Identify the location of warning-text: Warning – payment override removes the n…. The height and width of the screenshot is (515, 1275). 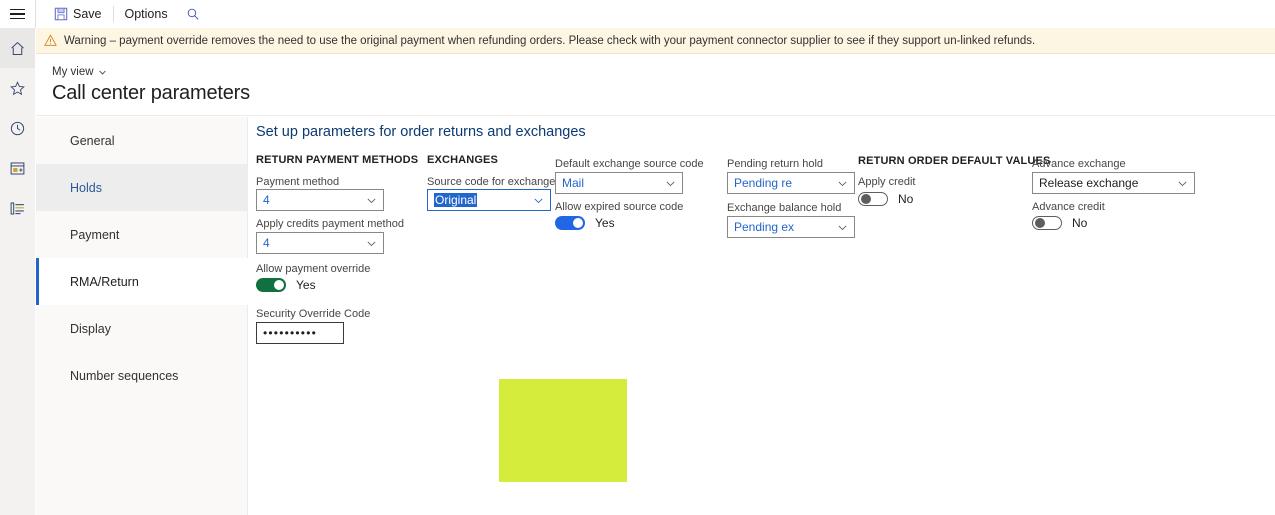
(550, 40).